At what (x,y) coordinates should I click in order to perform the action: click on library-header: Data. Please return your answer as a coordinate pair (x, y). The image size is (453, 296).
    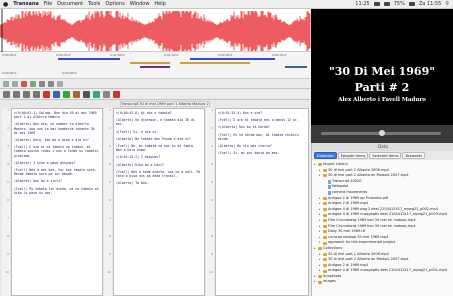
    Looking at the image, I should click on (382, 147).